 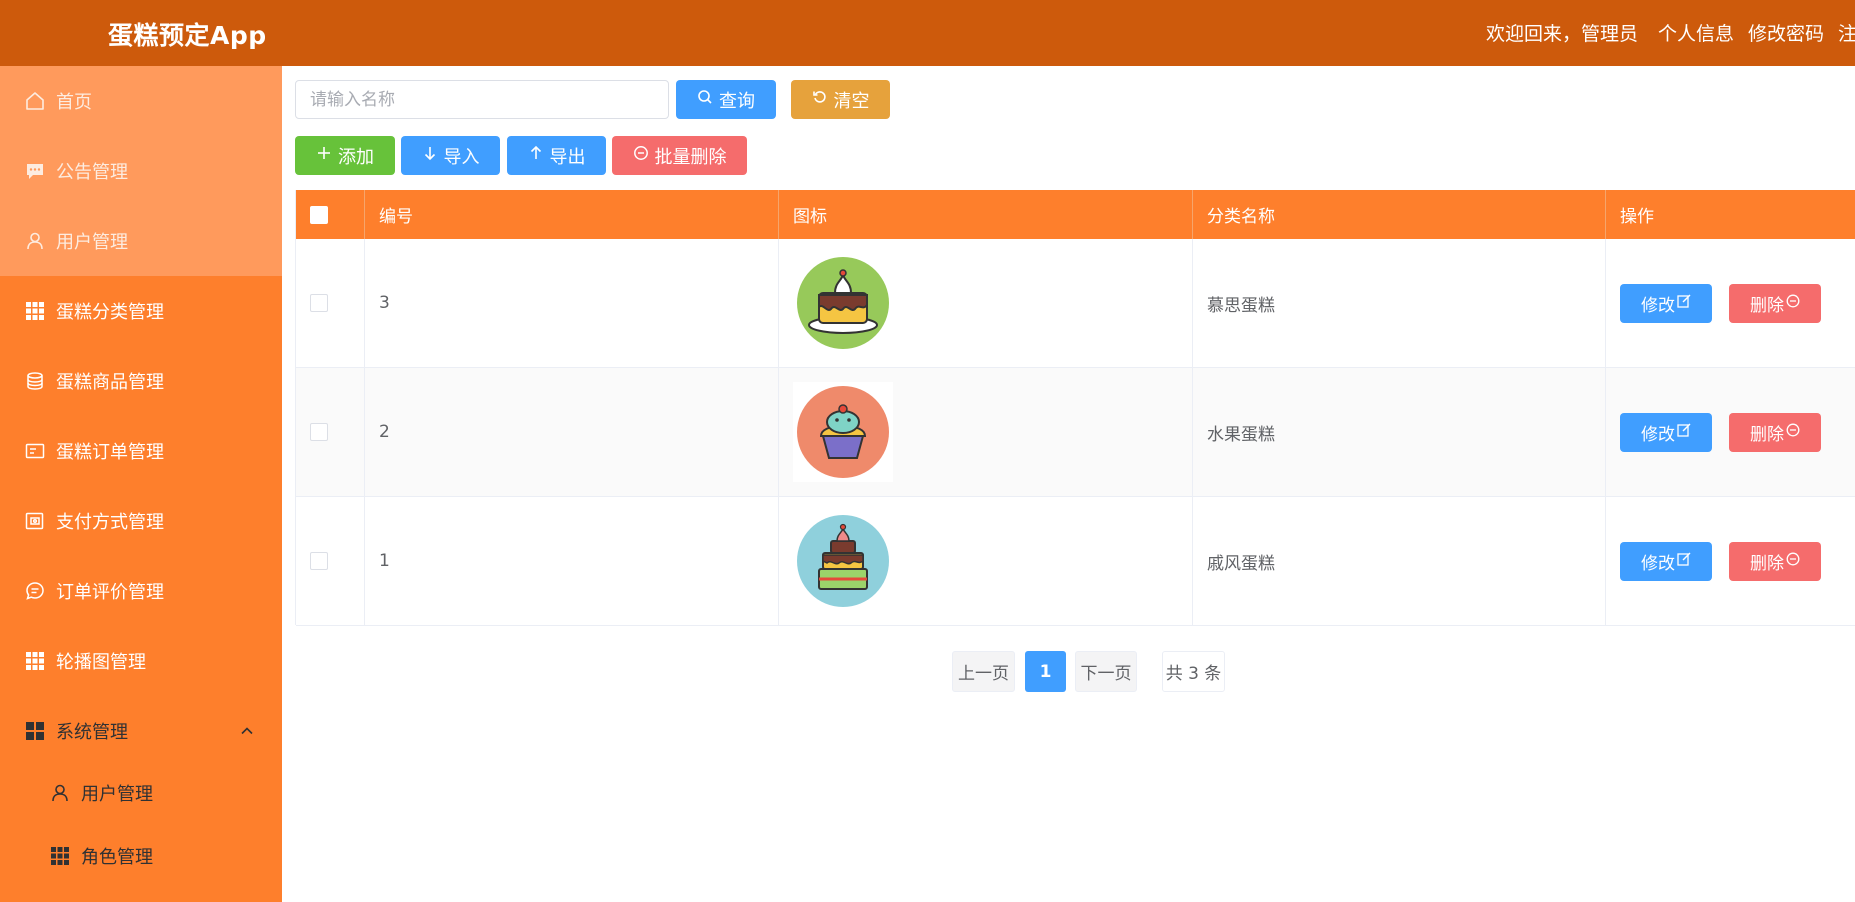 I want to click on change-password-link: 修改密码, so click(x=1786, y=32).